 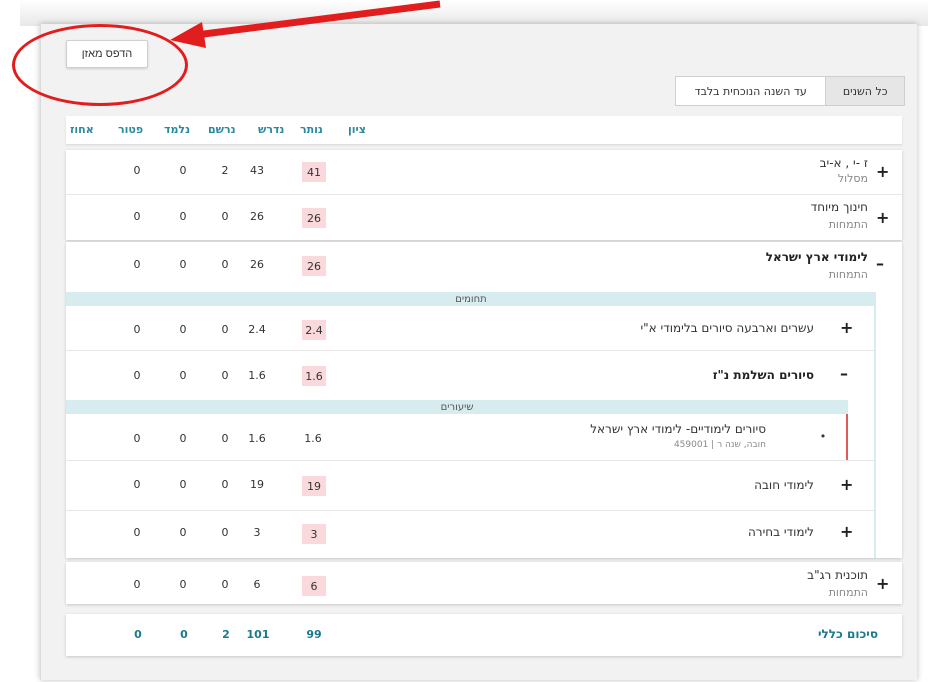 I want to click on table-row: ז -י , א-יב מסלול + 41 43 2 0 0, so click(x=484, y=172).